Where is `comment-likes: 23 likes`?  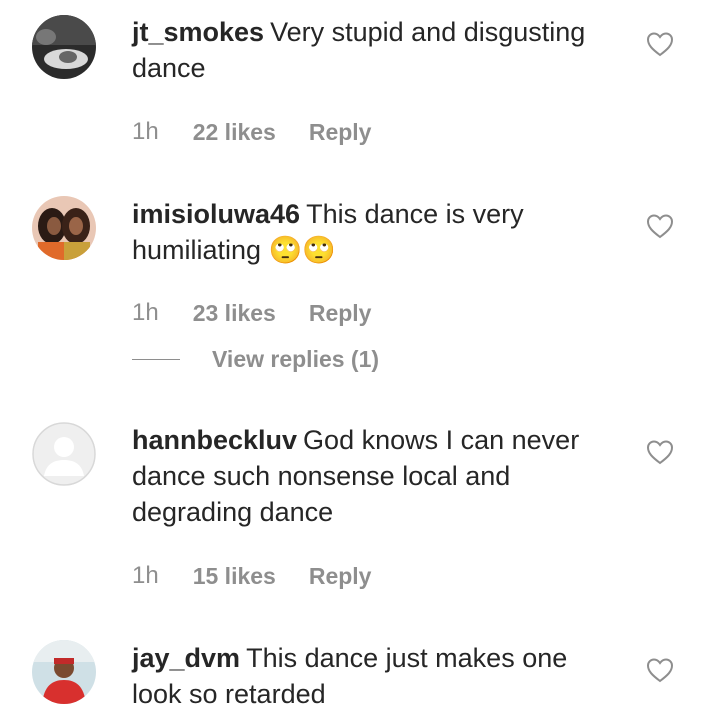
comment-likes: 23 likes is located at coordinates (234, 313).